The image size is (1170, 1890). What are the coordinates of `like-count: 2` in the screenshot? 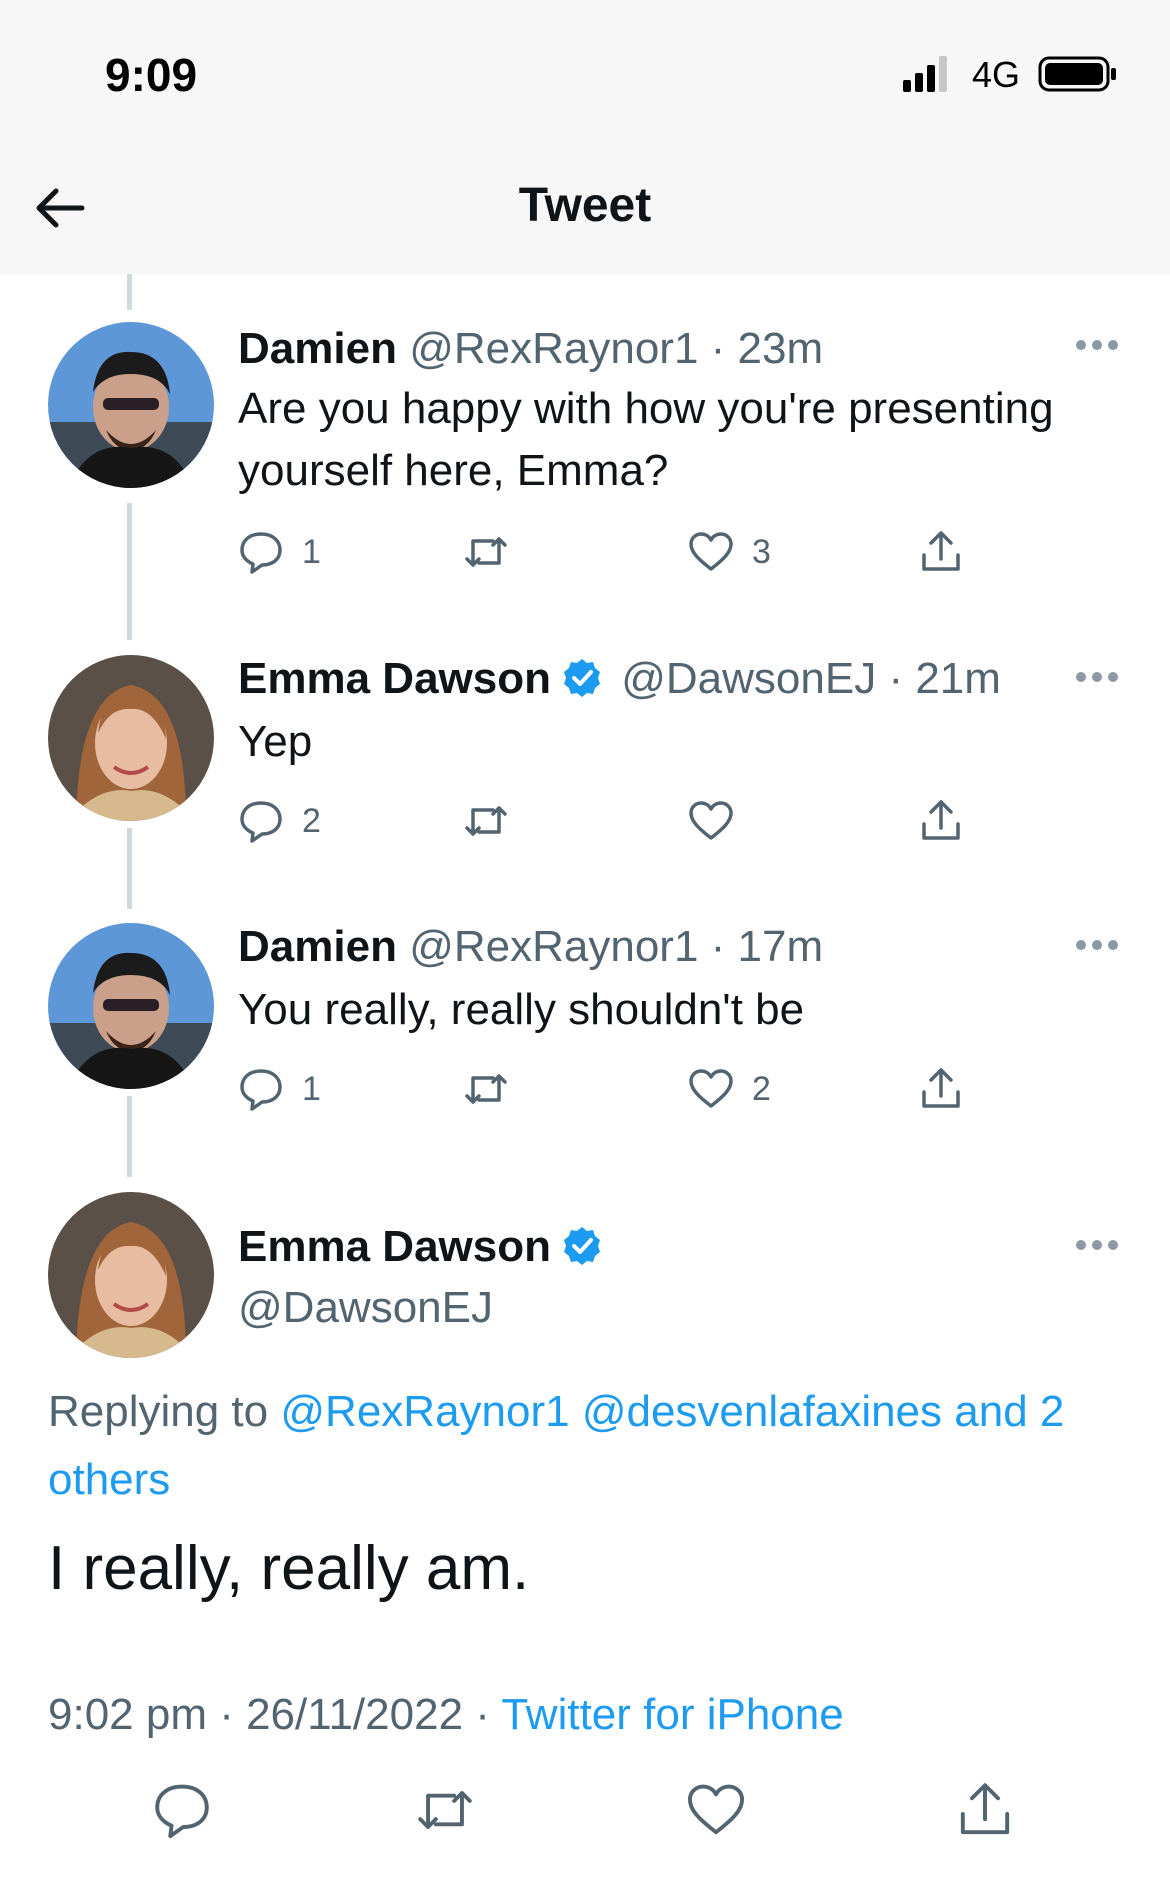 It's located at (761, 1088).